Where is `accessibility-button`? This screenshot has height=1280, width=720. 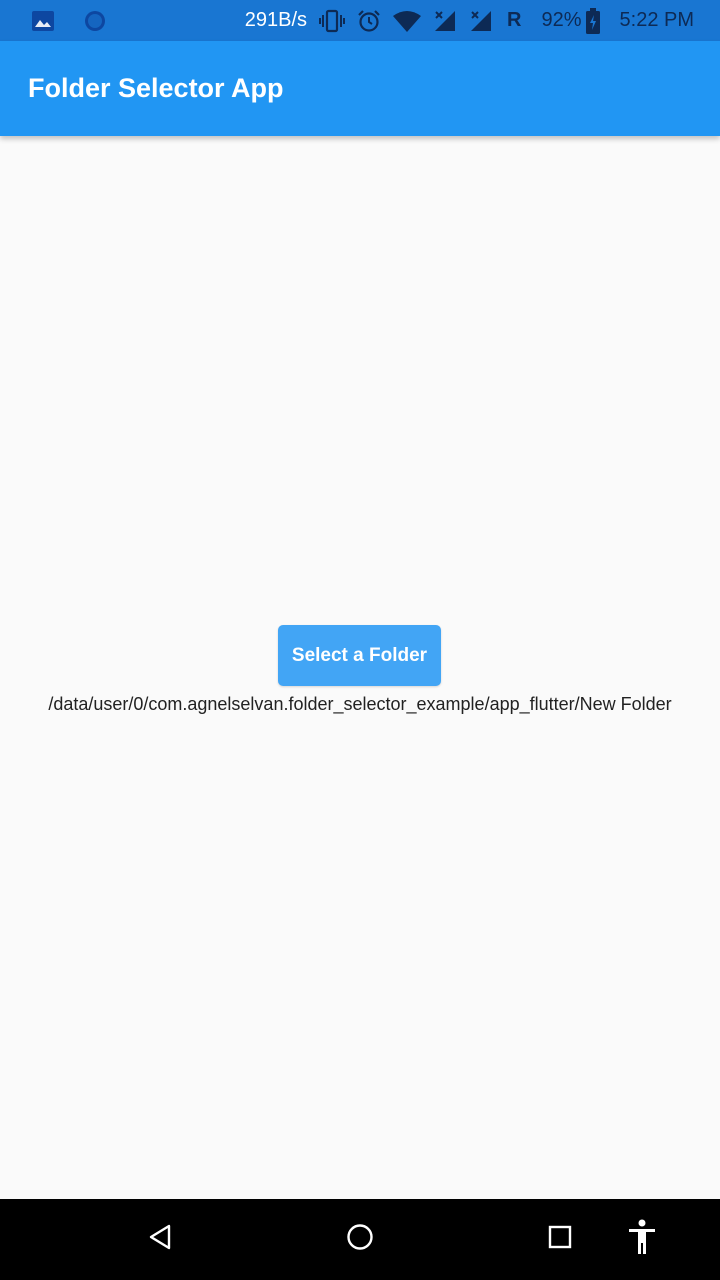 accessibility-button is located at coordinates (642, 1239).